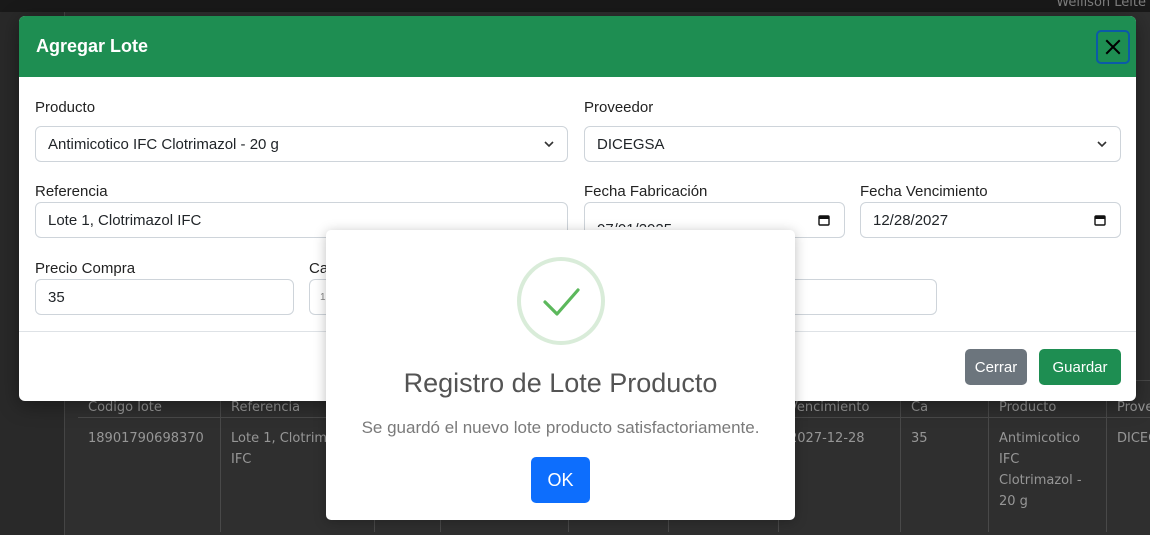 The image size is (1150, 535). I want to click on referencia-label: Referencia, so click(71, 191).